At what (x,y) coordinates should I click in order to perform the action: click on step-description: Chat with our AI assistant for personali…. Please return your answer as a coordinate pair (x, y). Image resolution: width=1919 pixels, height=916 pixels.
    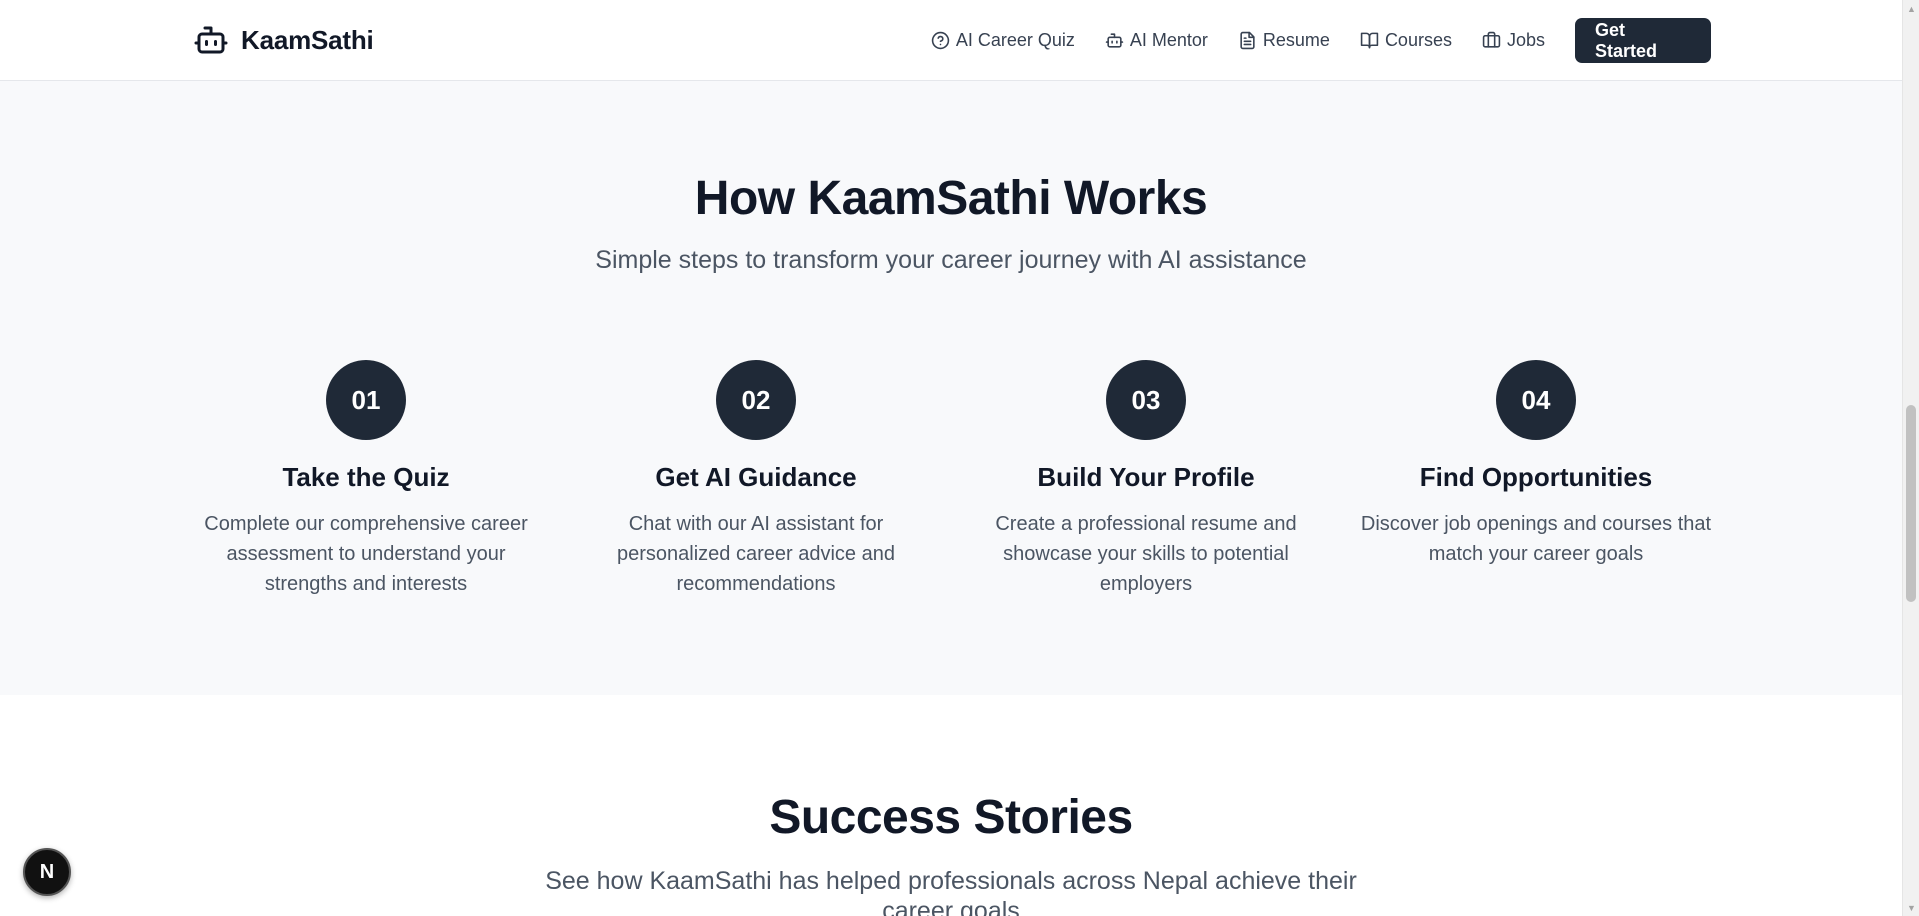
    Looking at the image, I should click on (756, 554).